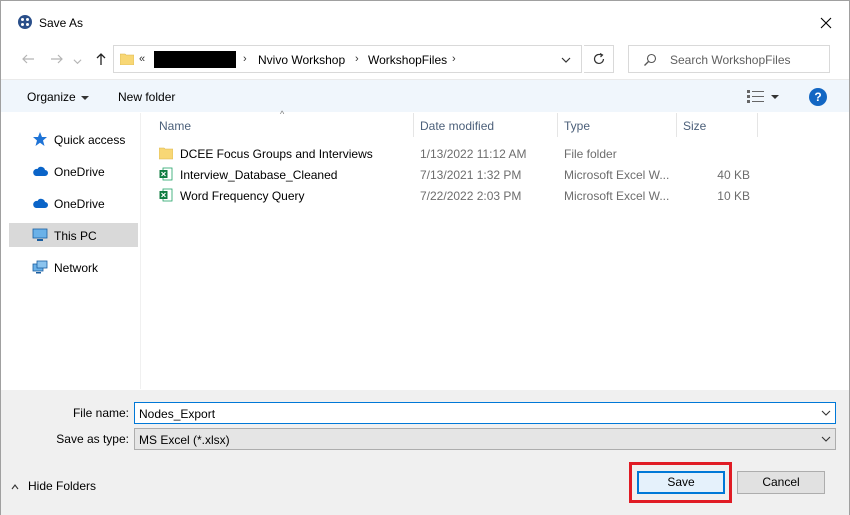 This screenshot has height=515, width=850. Describe the element at coordinates (473, 154) in the screenshot. I see `file-date-modified: 1/13/2022 11:12 AM` at that location.